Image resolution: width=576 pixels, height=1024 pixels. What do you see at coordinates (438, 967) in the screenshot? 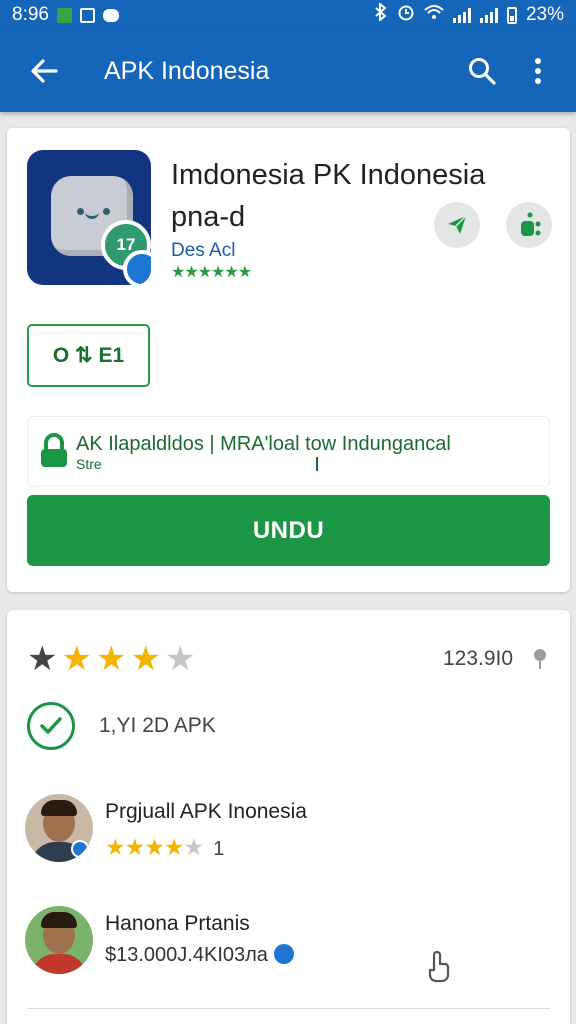
I see `thumb-icon` at bounding box center [438, 967].